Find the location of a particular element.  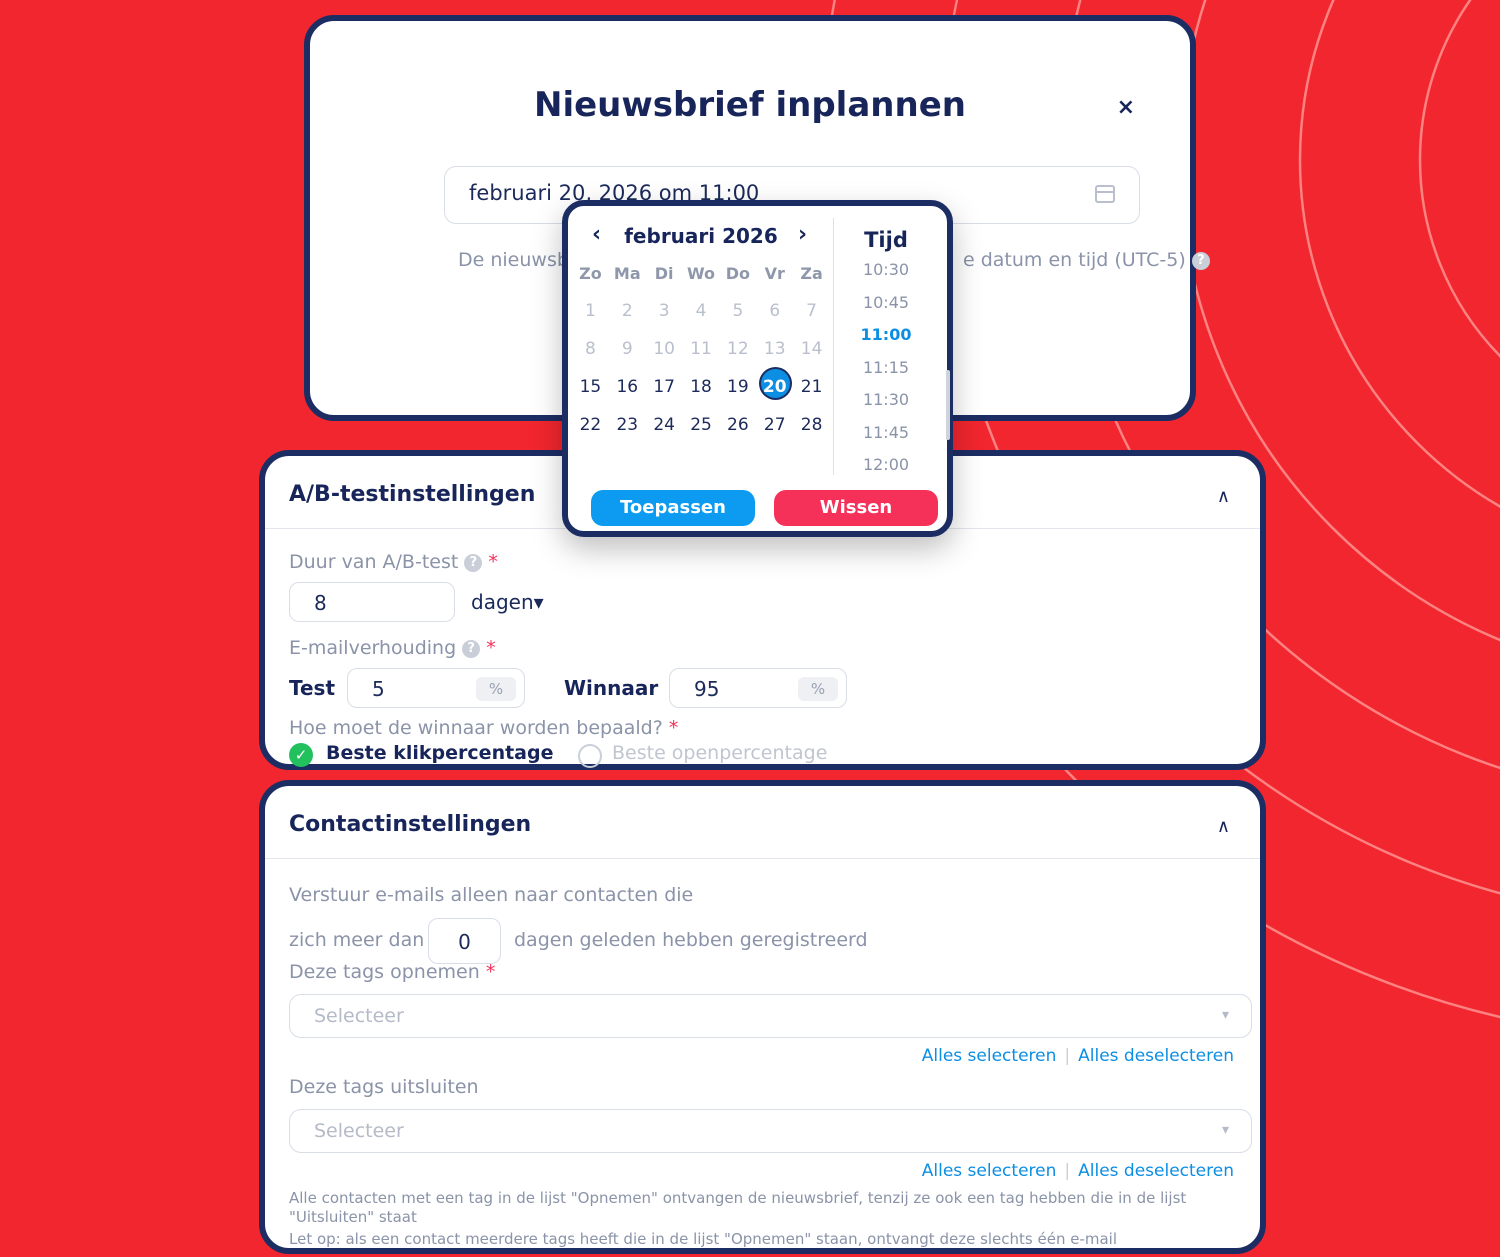

calendar-month-title: februari 2026 is located at coordinates (701, 236).